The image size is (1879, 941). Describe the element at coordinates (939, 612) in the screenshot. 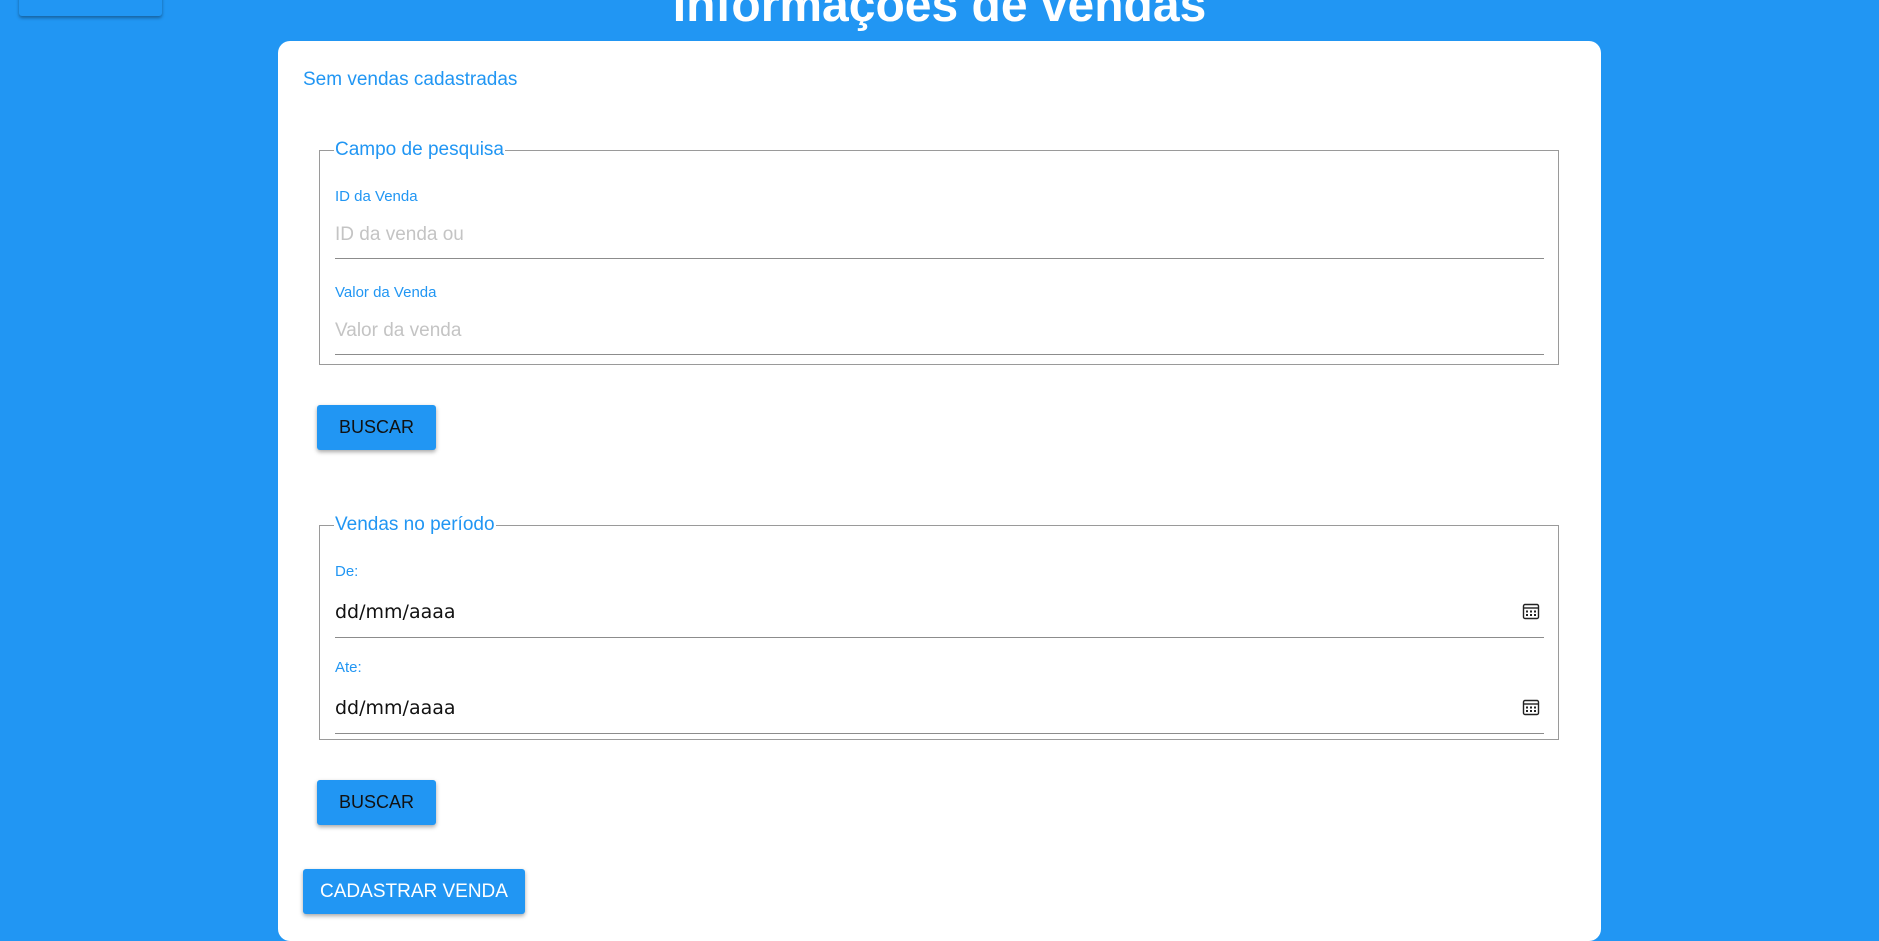

I see `date-from-input: dd/mm/aaaa` at that location.